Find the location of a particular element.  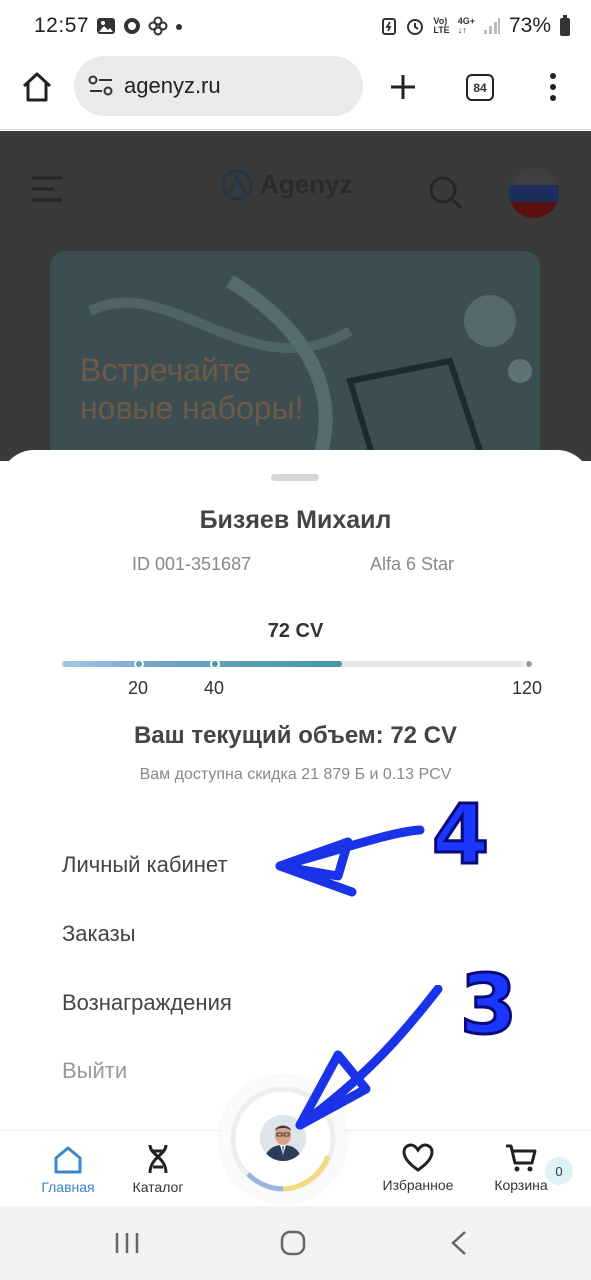

notification-icons is located at coordinates (140, 26).